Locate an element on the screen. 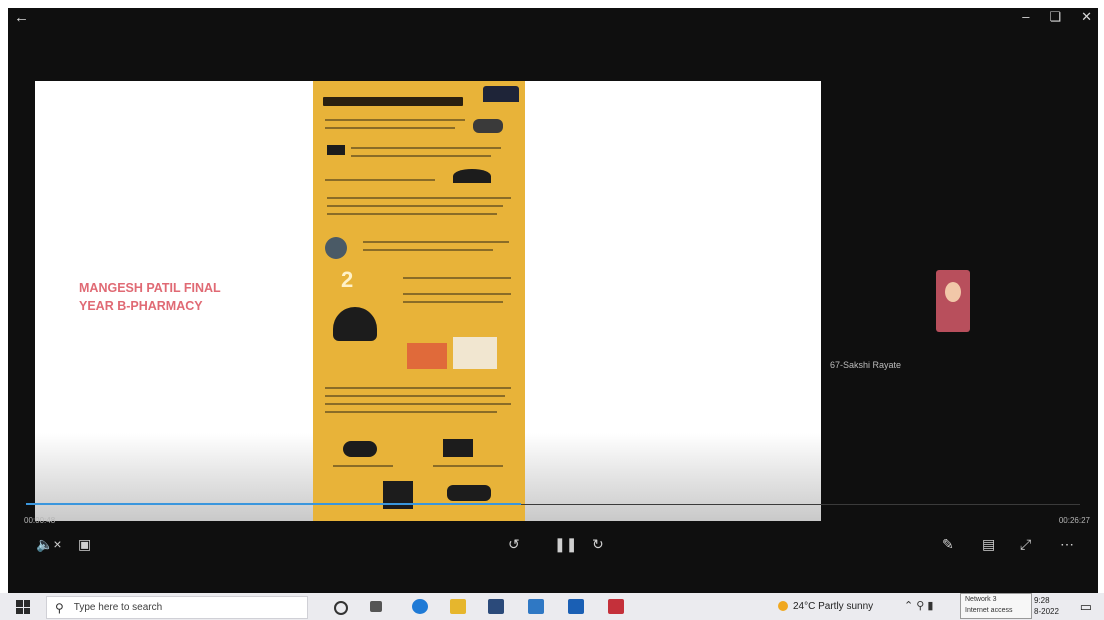  network-status: Internet access is located at coordinates (989, 610).